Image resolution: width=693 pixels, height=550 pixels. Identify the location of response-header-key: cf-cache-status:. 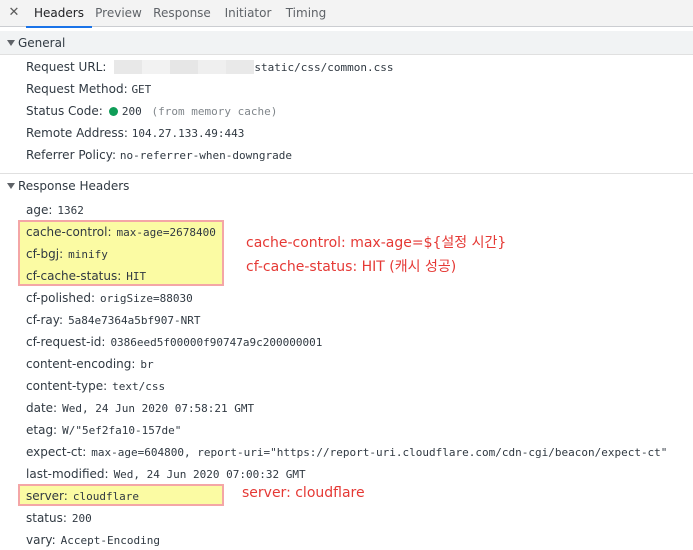
(74, 276).